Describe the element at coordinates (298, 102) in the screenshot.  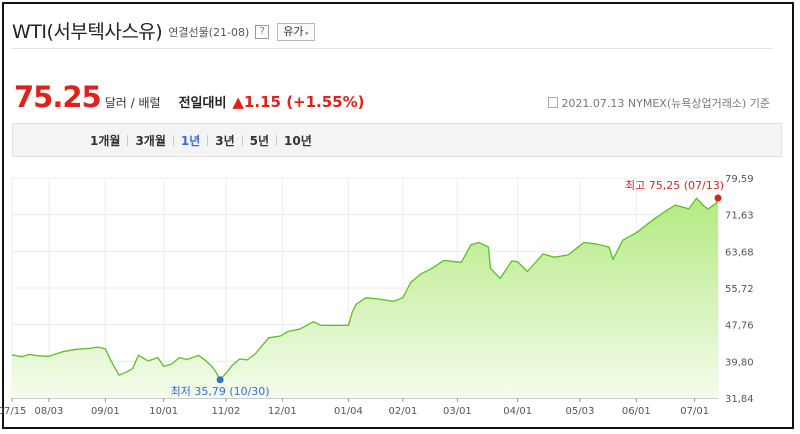
I see `price-change: ▲1.15 (+1.55%)` at that location.